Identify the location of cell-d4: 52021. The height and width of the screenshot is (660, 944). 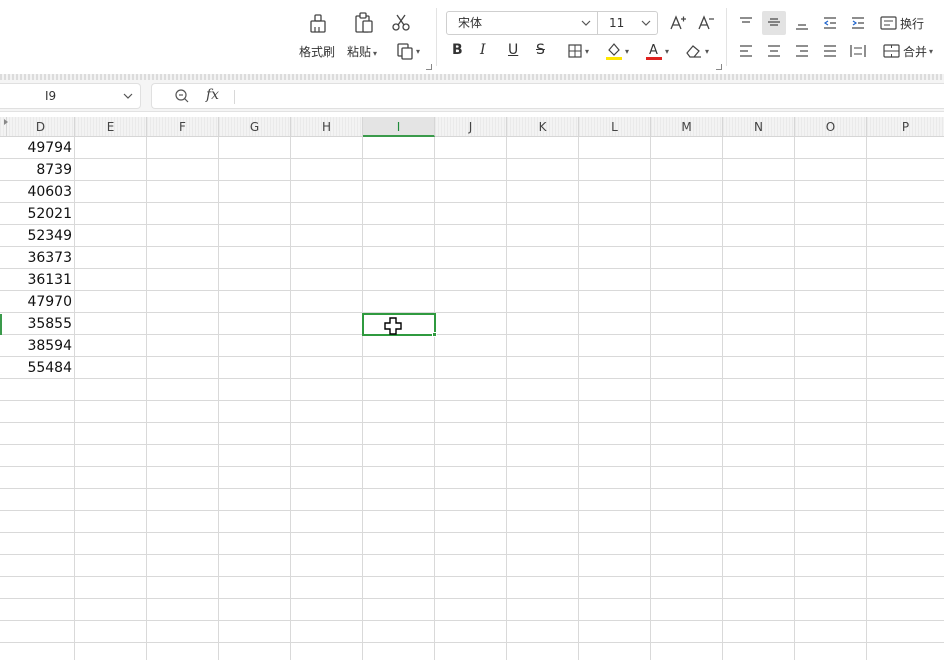
(41, 214).